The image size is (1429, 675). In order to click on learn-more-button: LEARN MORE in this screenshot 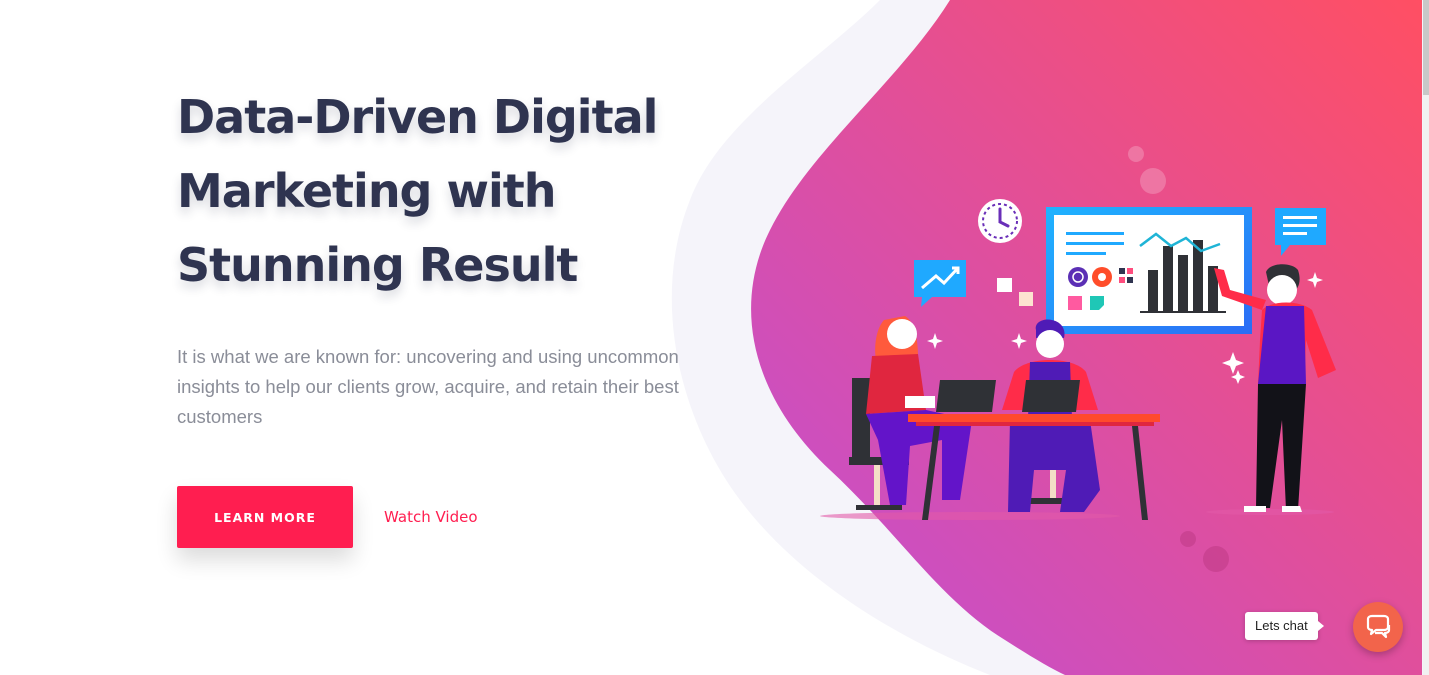, I will do `click(265, 517)`.